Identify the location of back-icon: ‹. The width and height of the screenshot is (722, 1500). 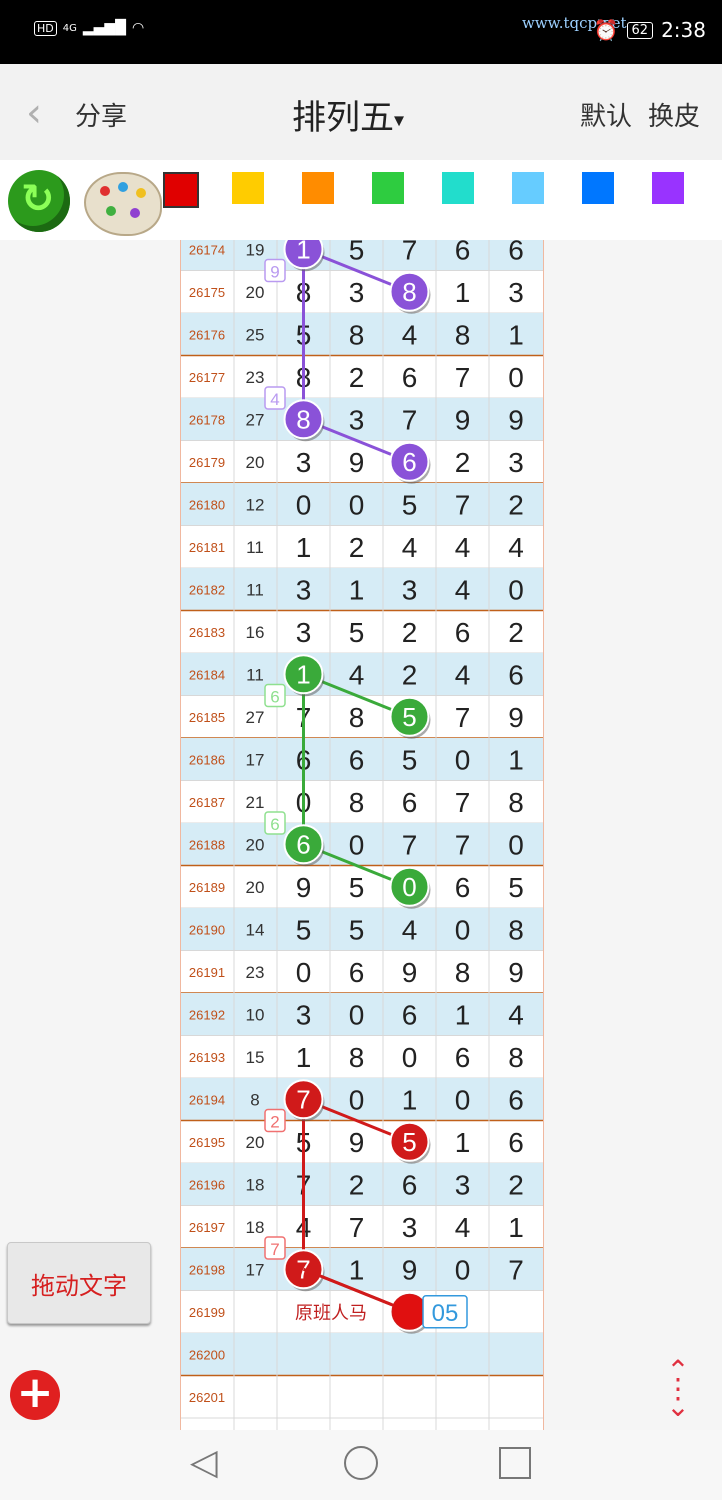
(34, 113).